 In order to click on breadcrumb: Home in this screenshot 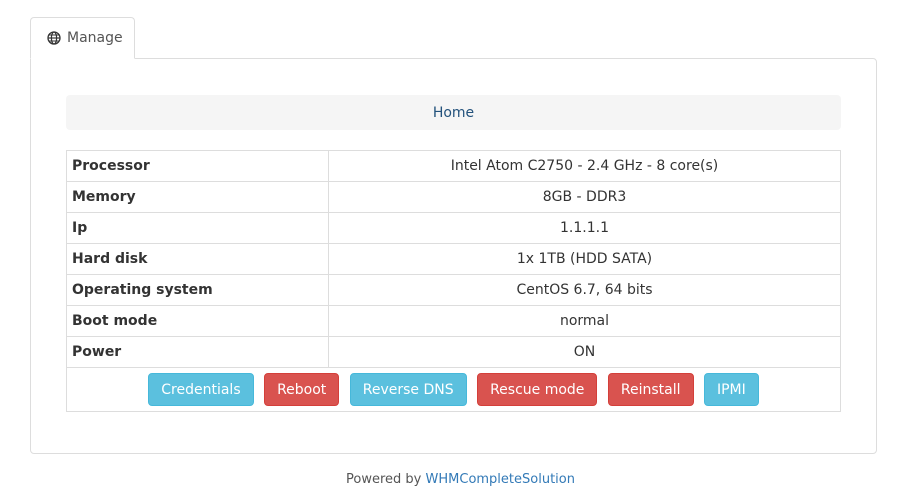, I will do `click(453, 112)`.